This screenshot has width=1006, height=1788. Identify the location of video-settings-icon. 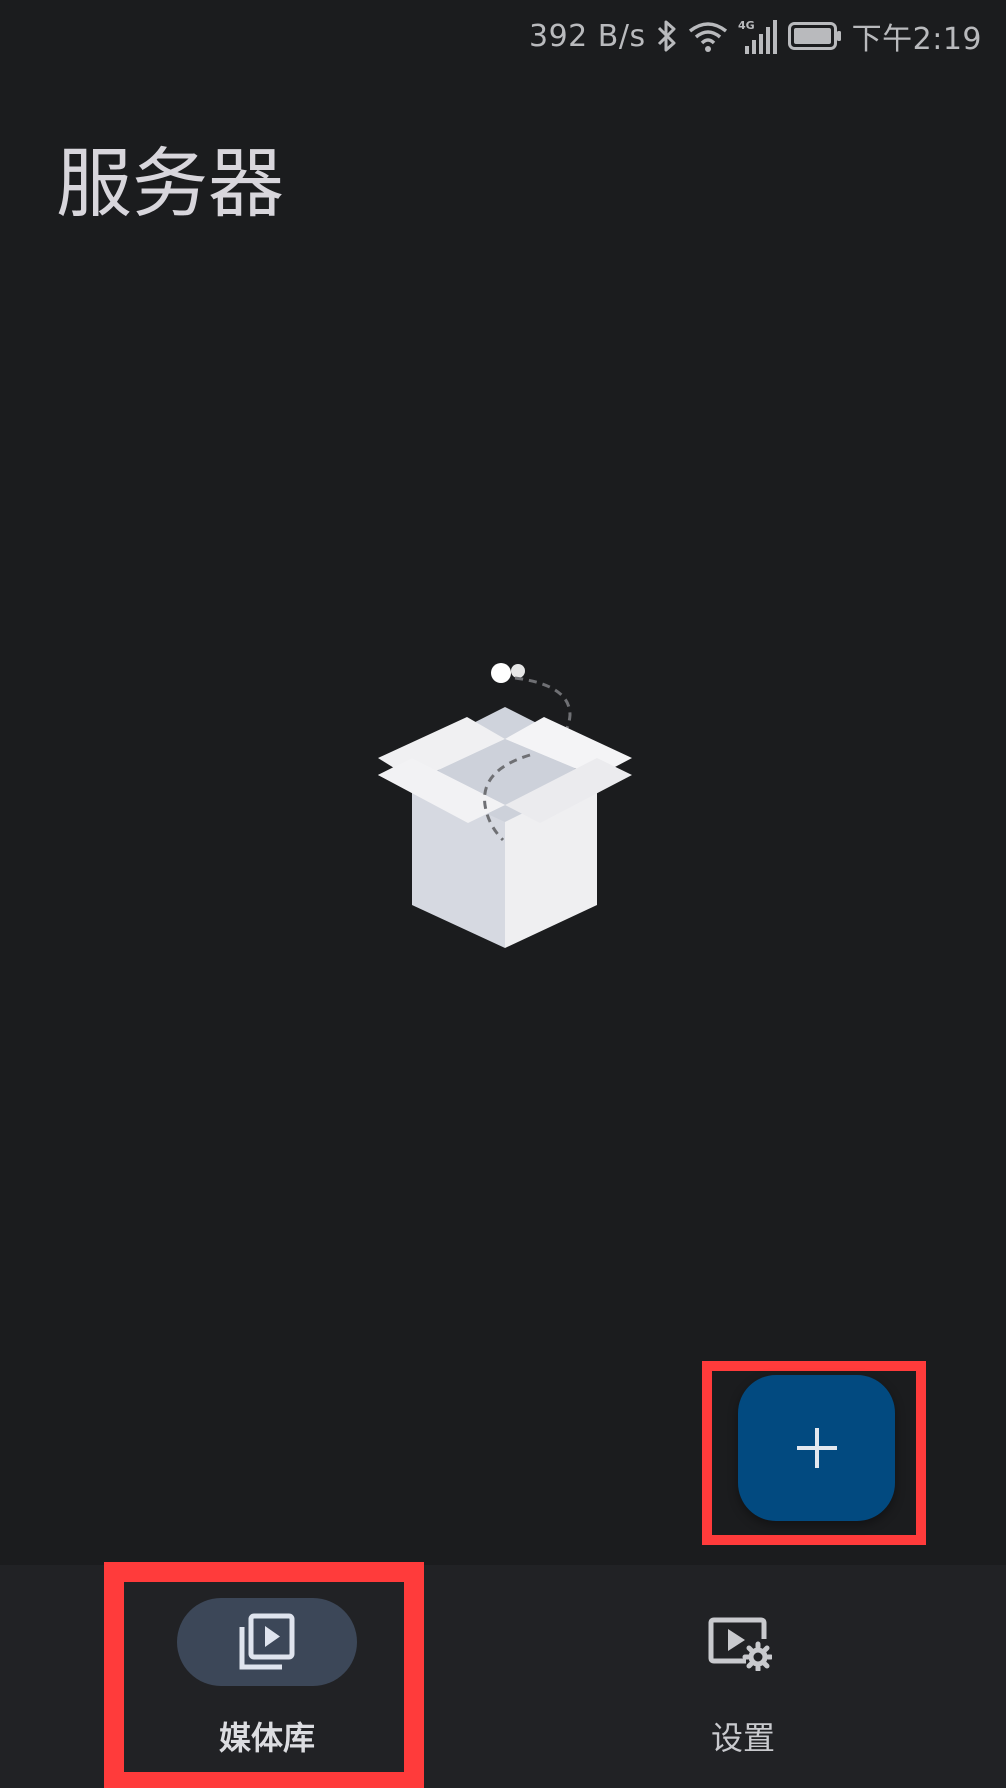
(740, 1644).